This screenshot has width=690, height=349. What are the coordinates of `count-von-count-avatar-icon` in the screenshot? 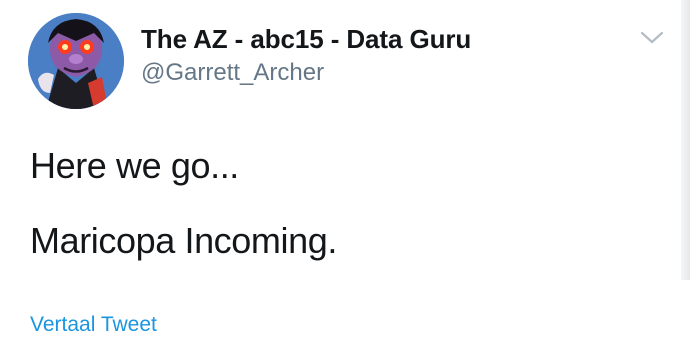 It's located at (76, 61).